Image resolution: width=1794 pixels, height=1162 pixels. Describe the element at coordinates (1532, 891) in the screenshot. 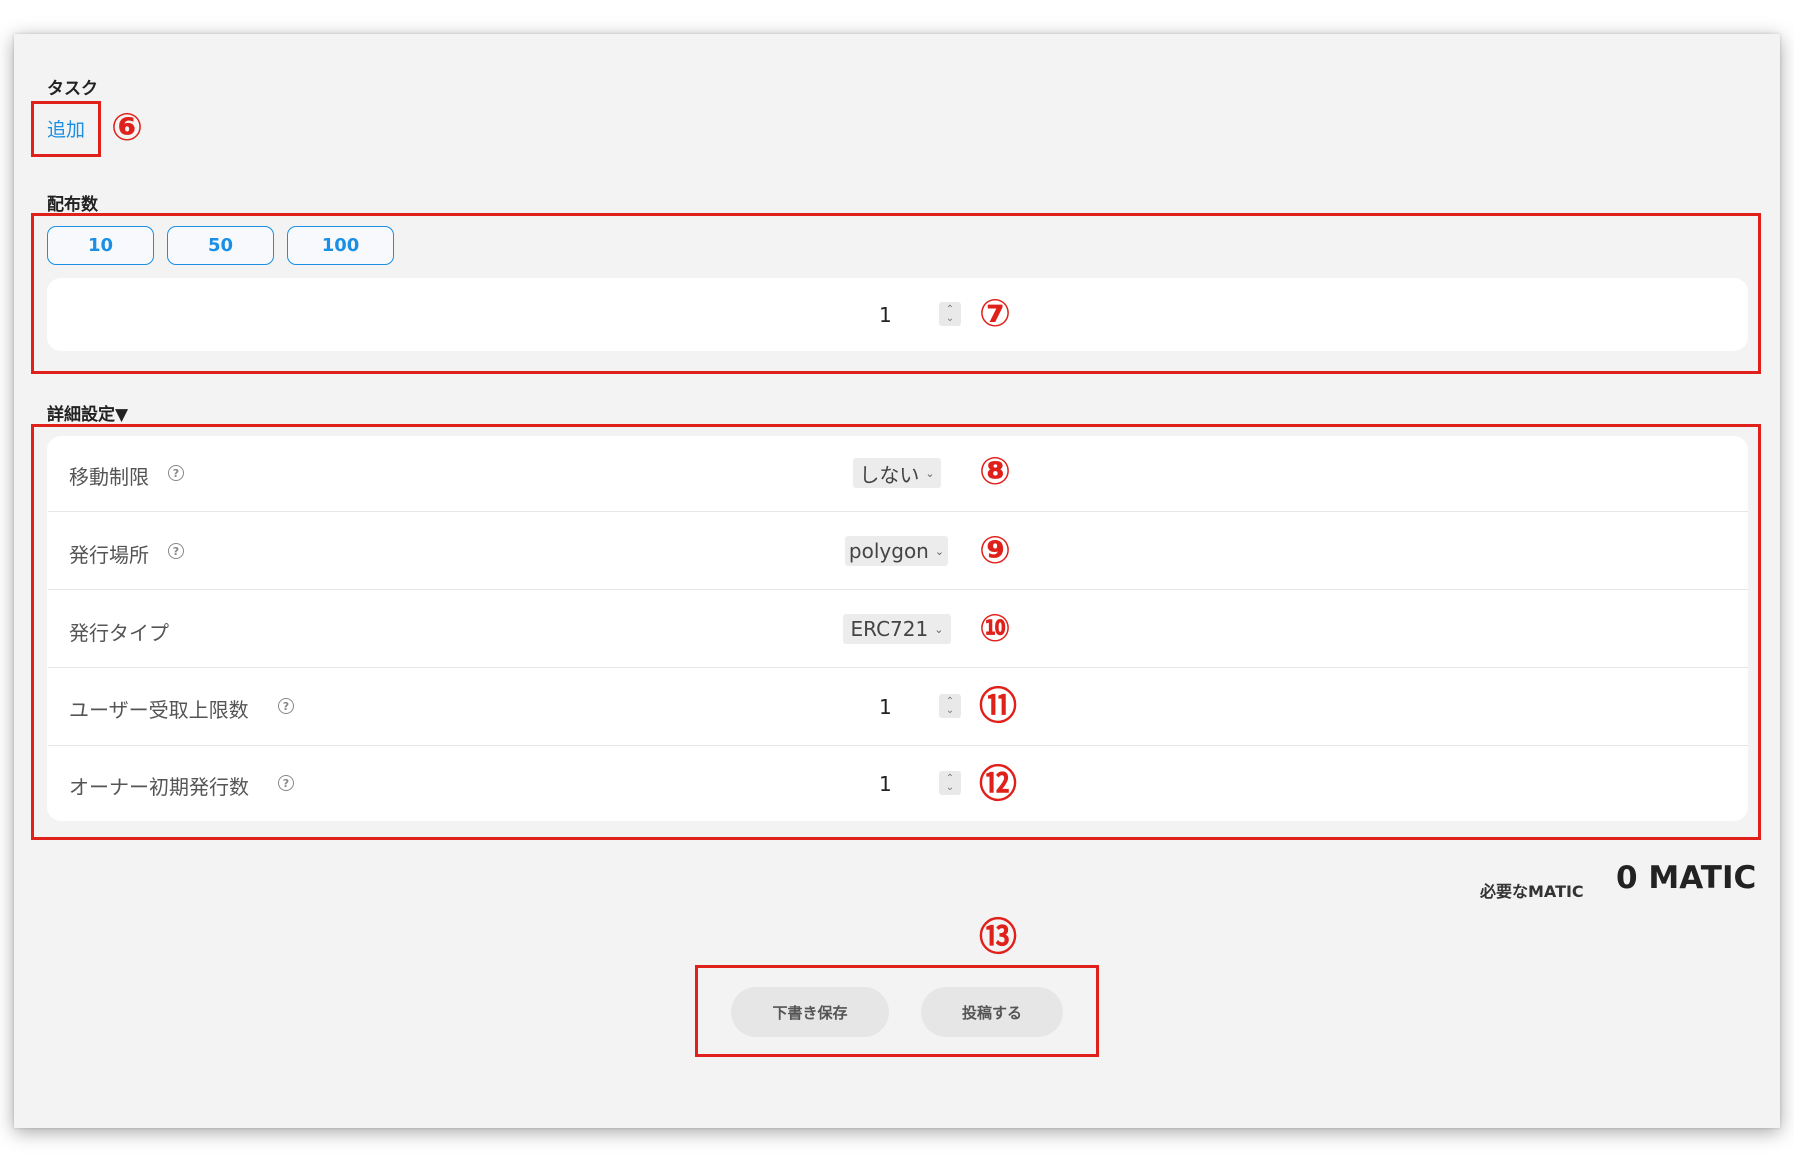

I see `required-matic-label: 必要なMATIC` at that location.